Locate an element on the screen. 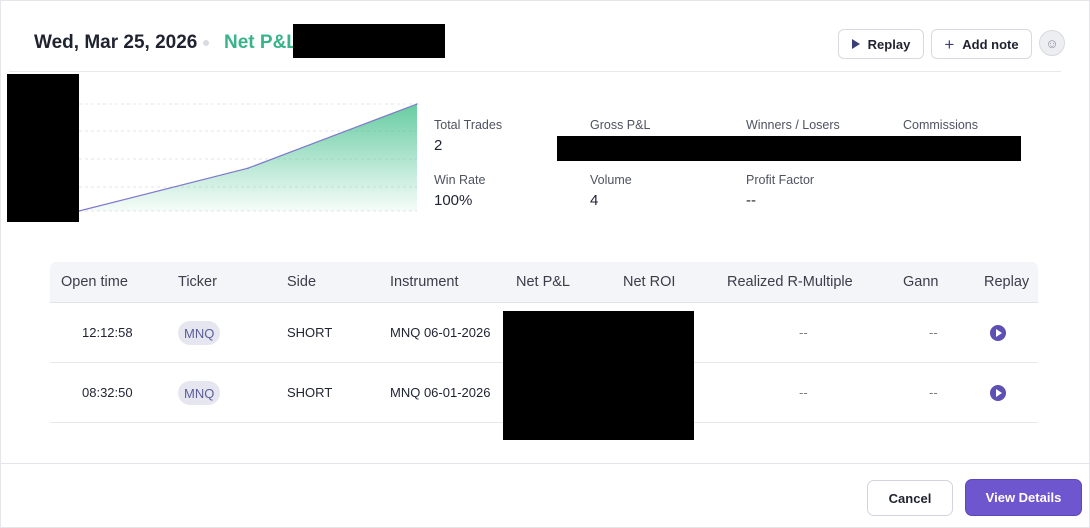 The image size is (1090, 528). col-open-time: Open time is located at coordinates (94, 282).